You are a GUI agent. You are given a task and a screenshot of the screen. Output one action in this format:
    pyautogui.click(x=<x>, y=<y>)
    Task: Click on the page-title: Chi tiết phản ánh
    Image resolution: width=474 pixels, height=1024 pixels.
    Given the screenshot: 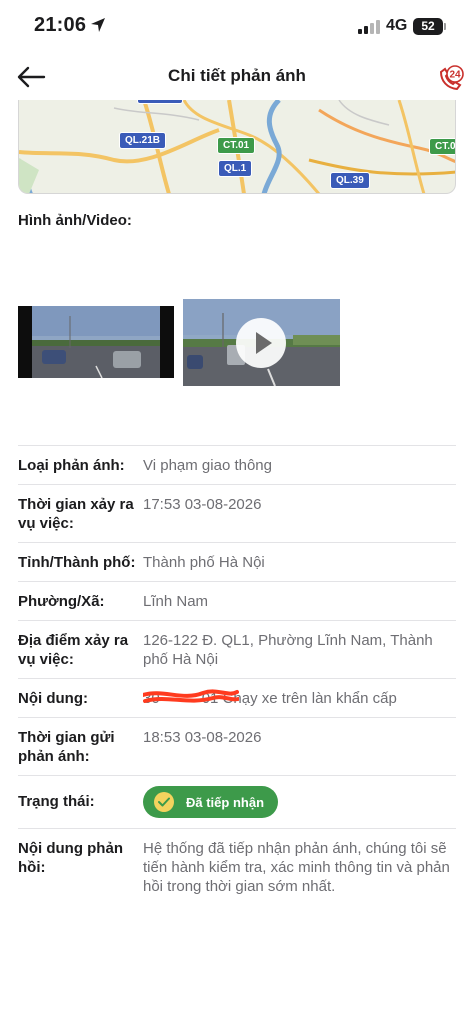 What is the action you would take?
    pyautogui.click(x=237, y=75)
    